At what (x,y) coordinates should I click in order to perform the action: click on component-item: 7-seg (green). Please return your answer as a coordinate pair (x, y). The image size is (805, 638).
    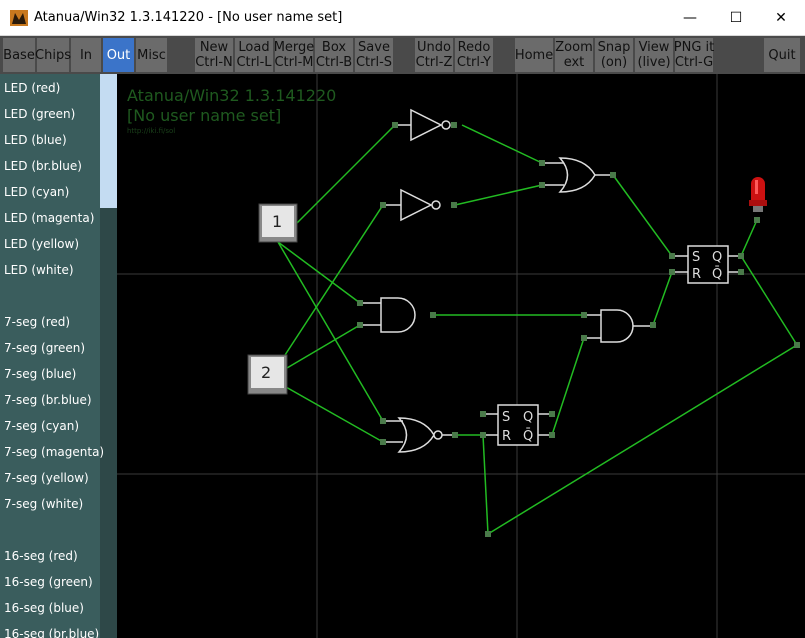
    Looking at the image, I should click on (44, 348).